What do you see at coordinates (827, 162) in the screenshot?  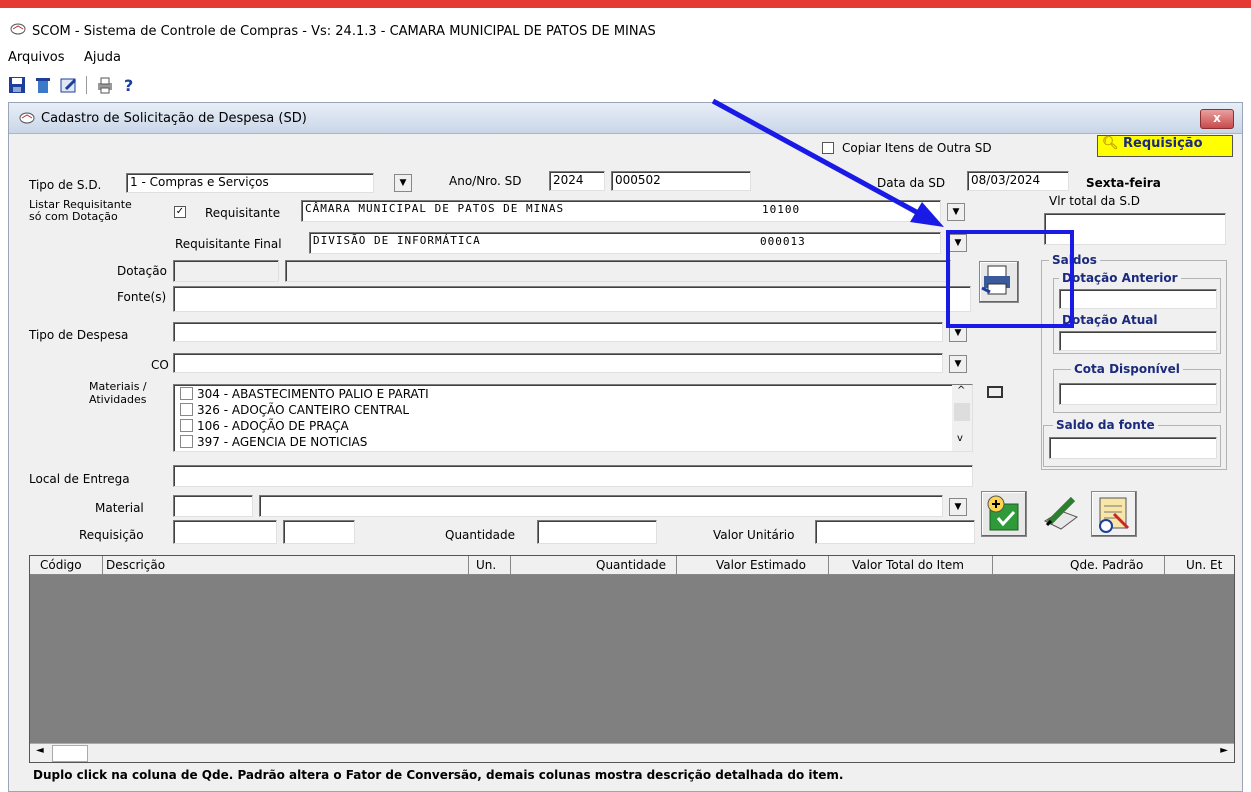 I see `annotation-arrow` at bounding box center [827, 162].